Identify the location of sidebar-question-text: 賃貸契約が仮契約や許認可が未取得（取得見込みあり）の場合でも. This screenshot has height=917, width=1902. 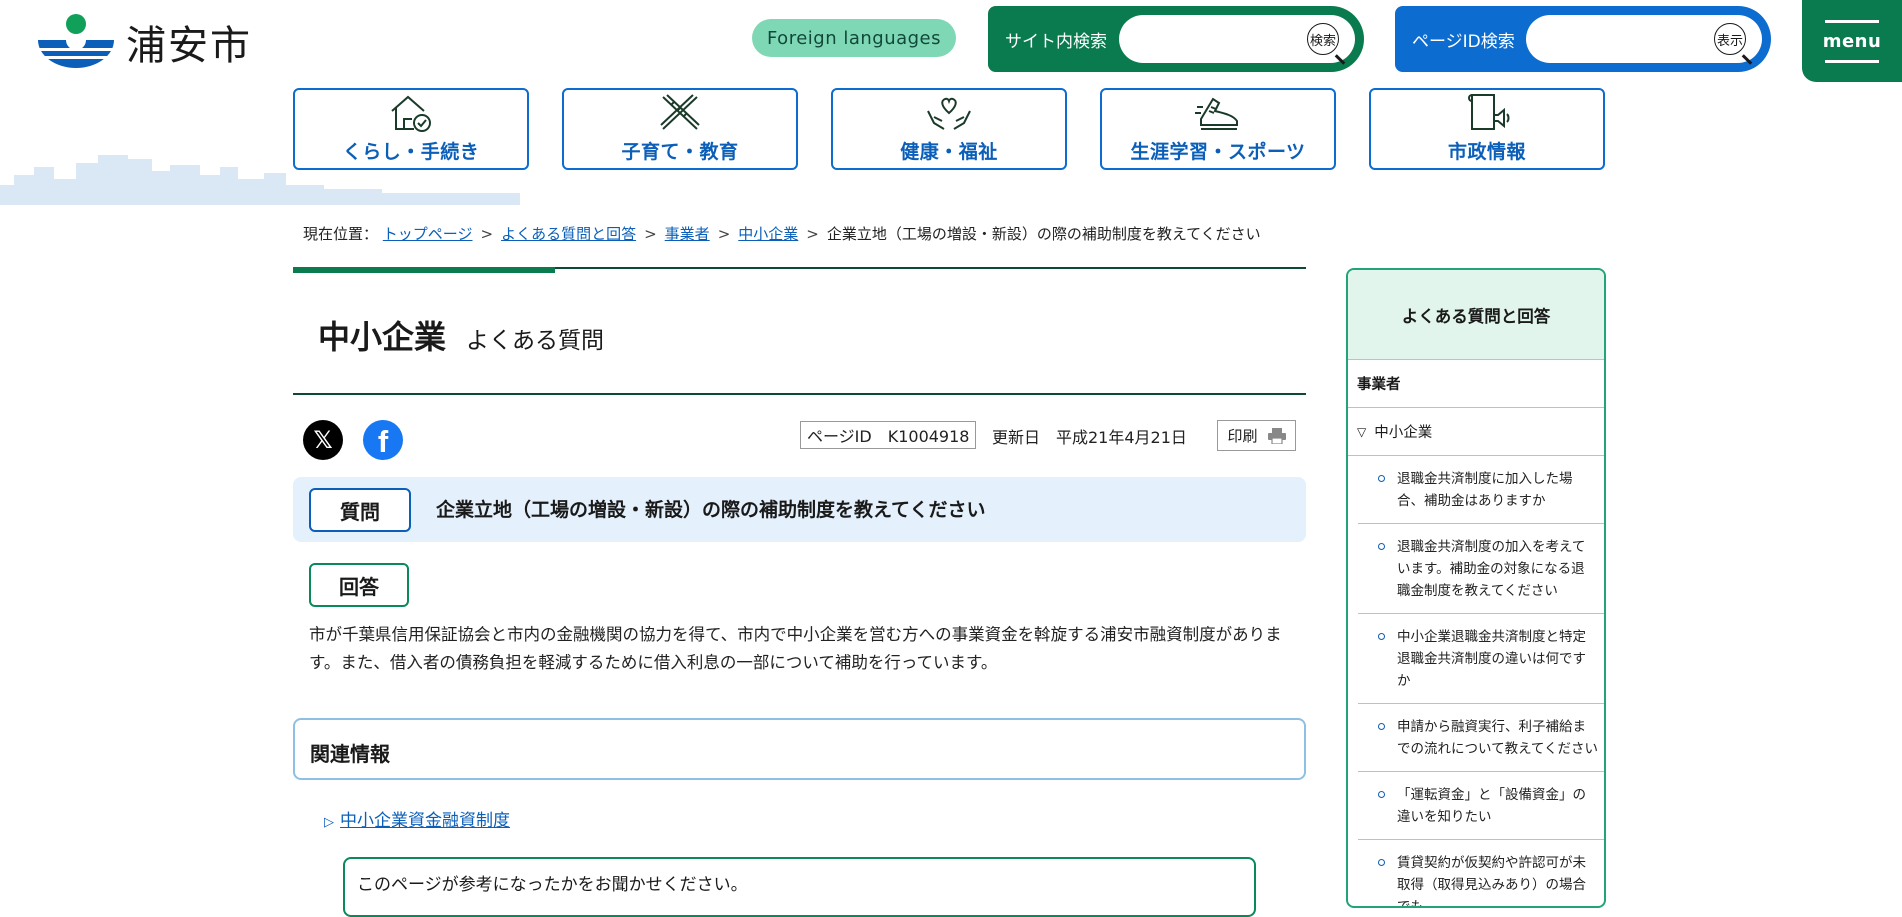
(1491, 881).